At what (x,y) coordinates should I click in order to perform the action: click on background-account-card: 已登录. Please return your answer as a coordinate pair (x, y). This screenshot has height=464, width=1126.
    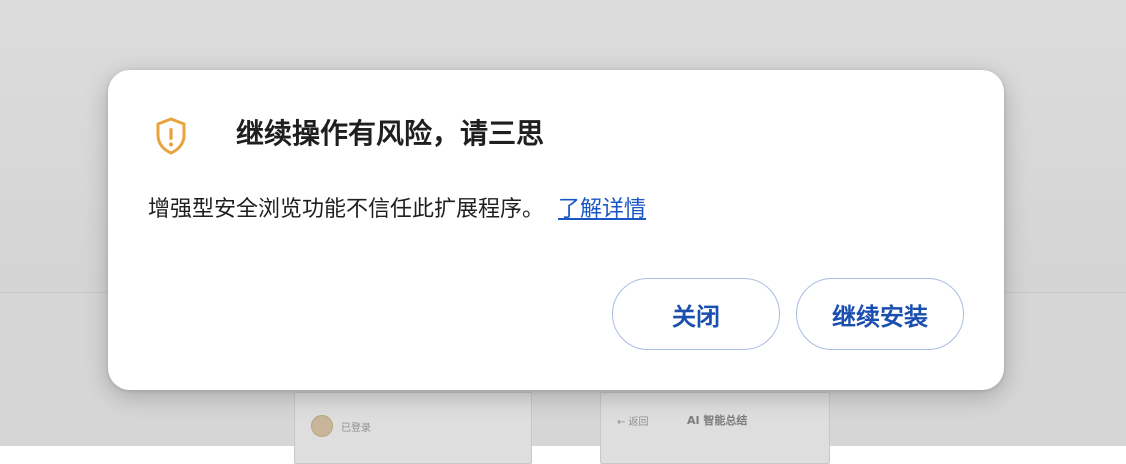
    Looking at the image, I should click on (413, 428).